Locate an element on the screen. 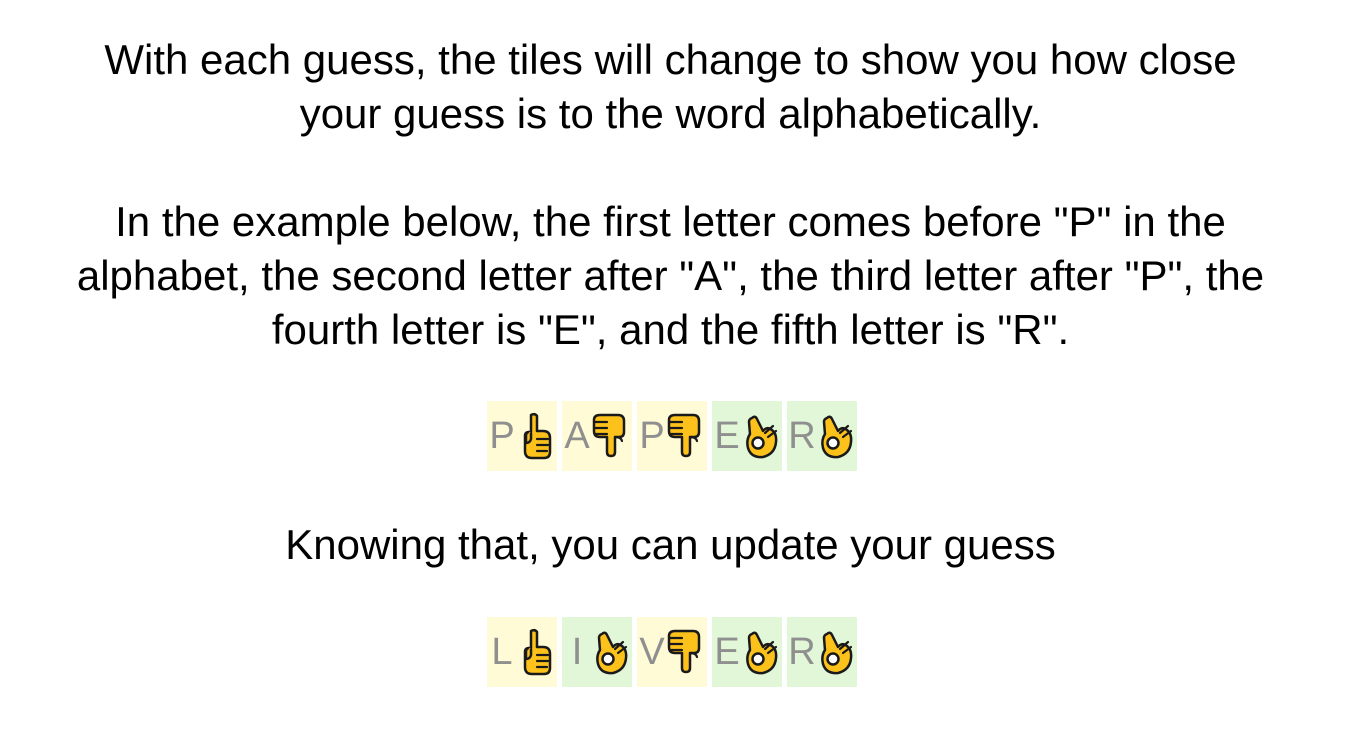 Image resolution: width=1361 pixels, height=735 pixels. letter-tile: A is located at coordinates (597, 436).